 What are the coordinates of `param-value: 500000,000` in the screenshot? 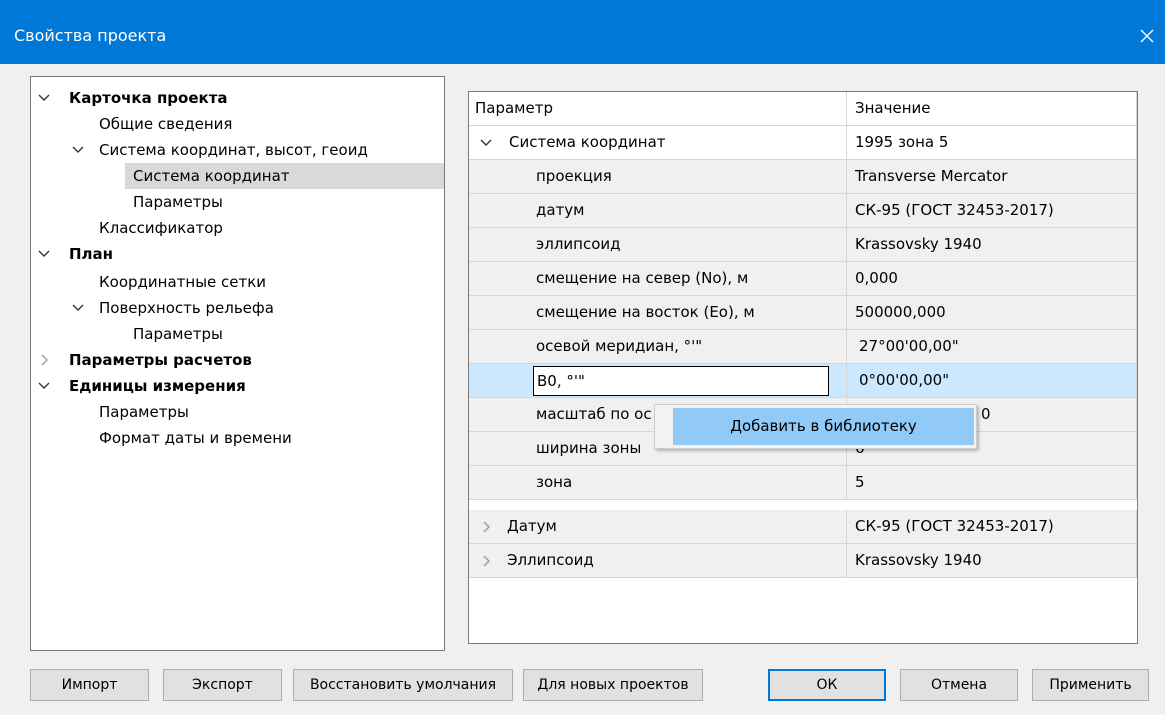 It's located at (900, 312).